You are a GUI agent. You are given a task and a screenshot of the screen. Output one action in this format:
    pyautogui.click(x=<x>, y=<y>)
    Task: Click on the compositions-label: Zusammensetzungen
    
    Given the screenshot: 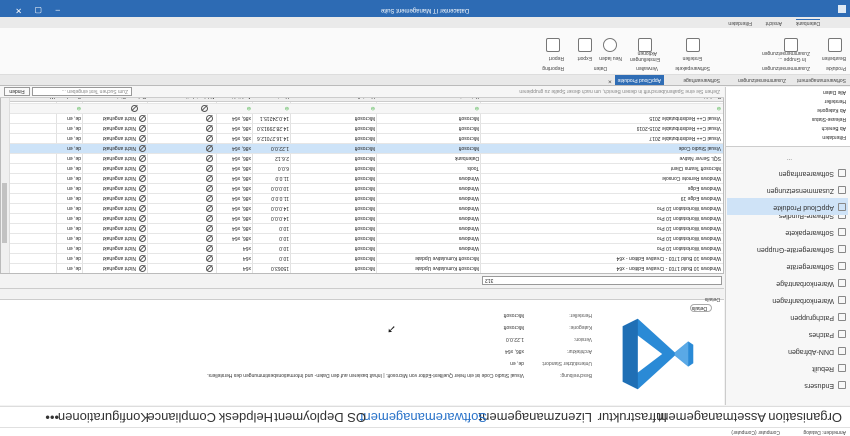 What is the action you would take?
    pyautogui.click(x=786, y=53)
    